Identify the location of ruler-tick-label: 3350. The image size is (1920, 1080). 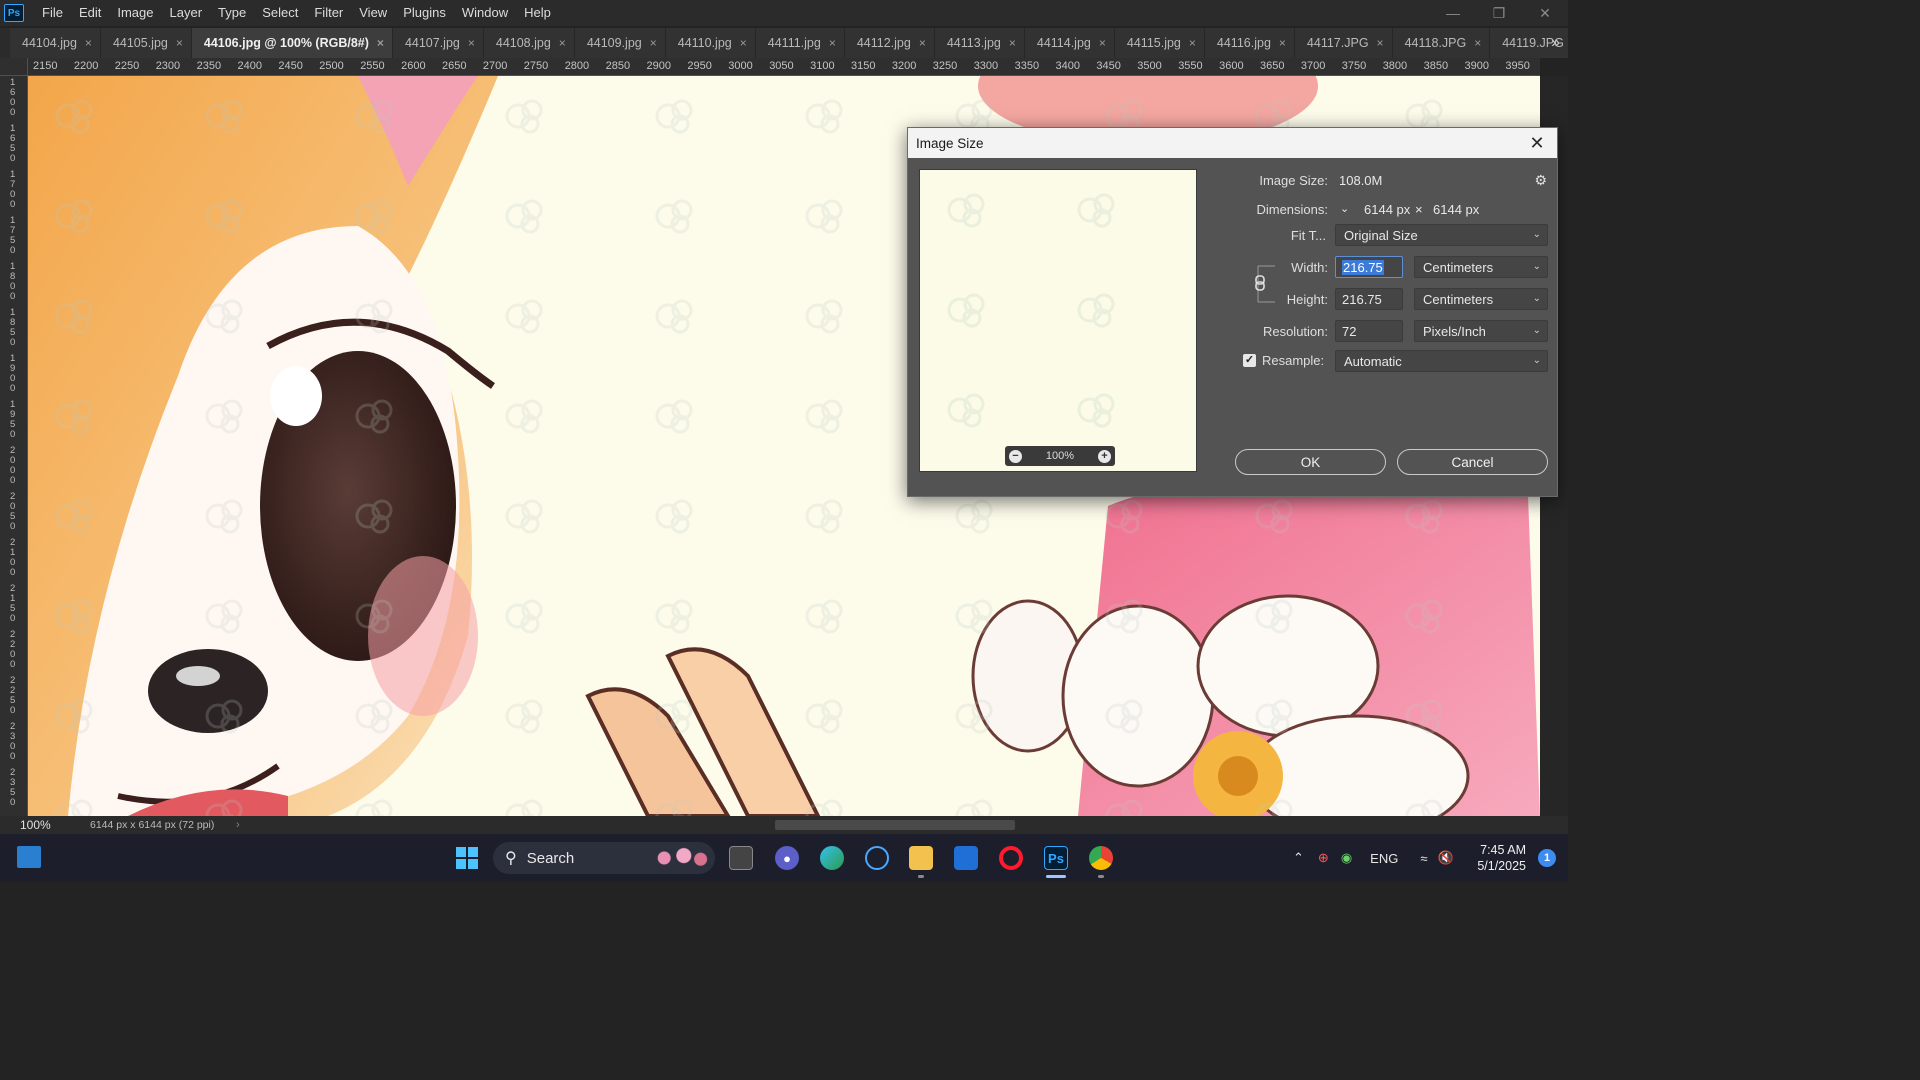
(1027, 66).